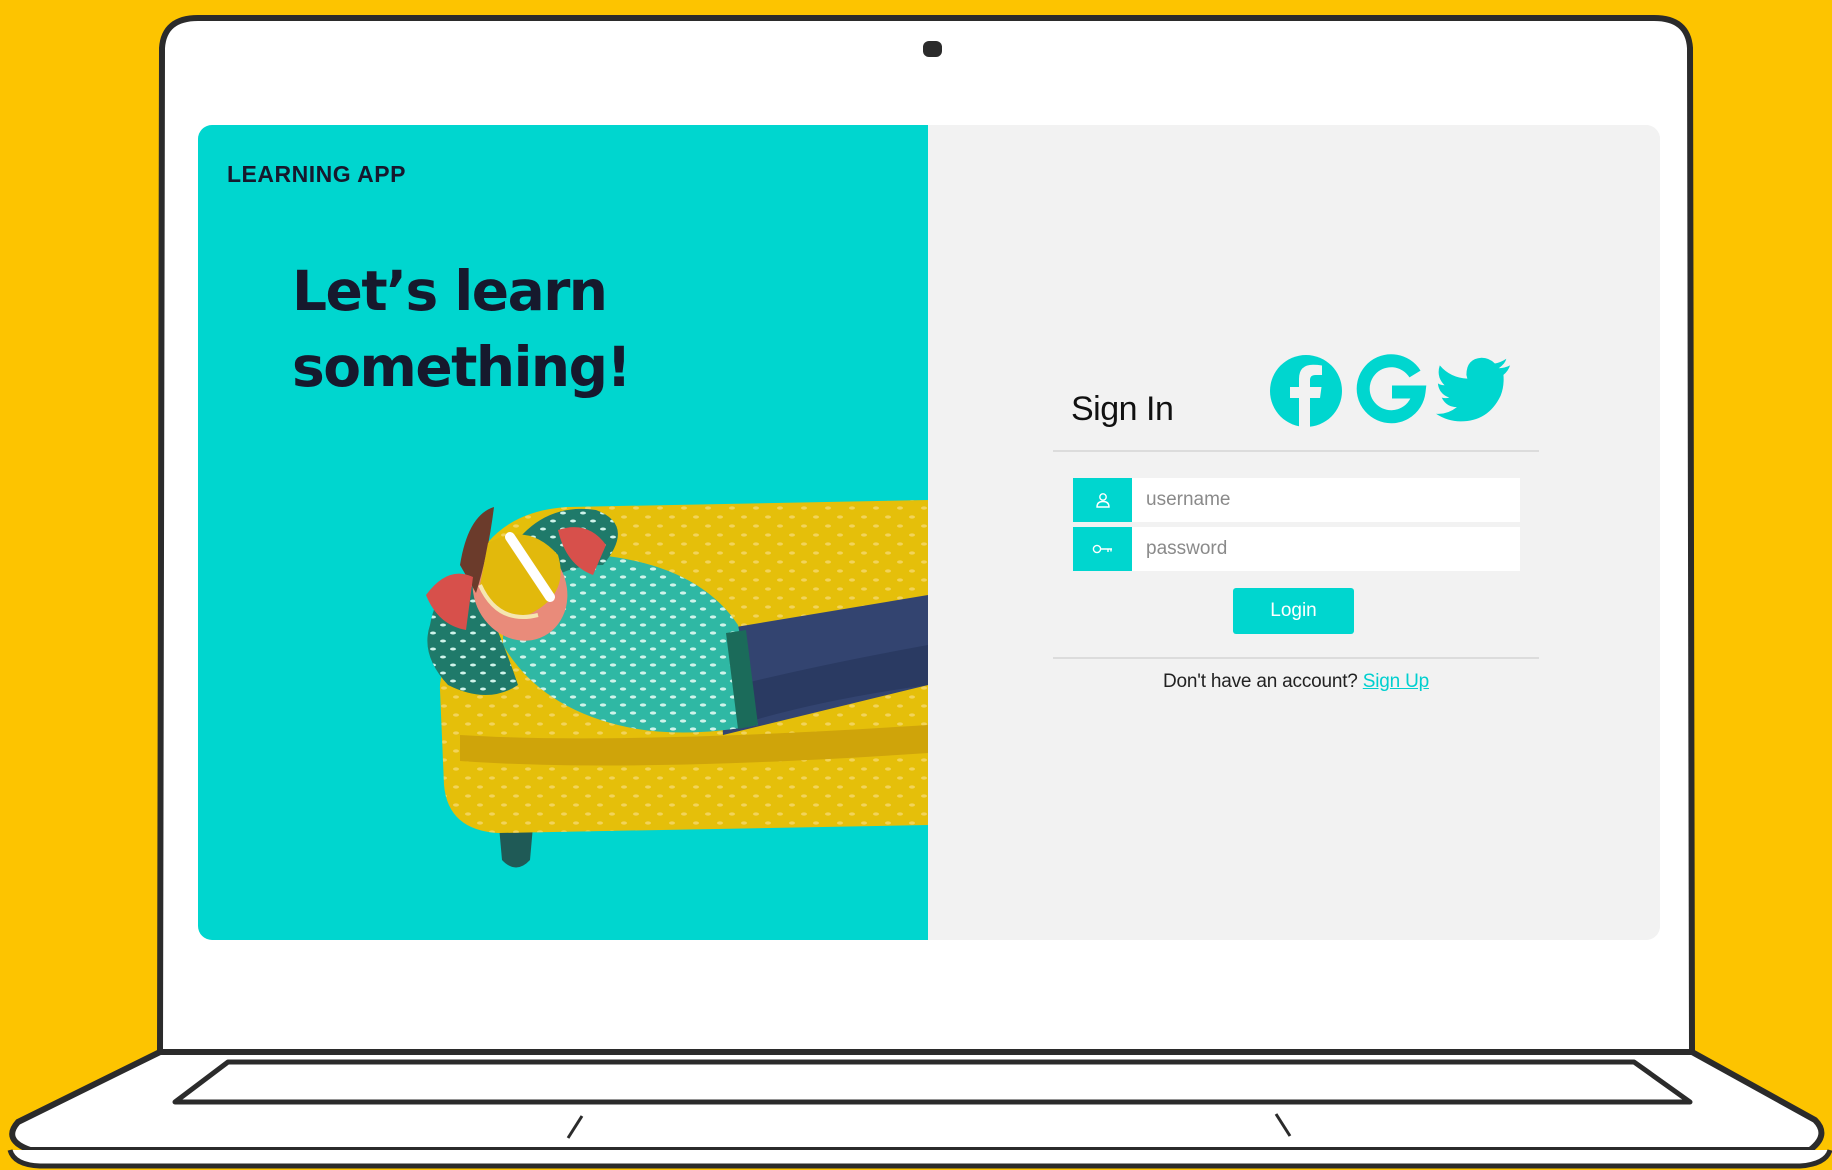  I want to click on signup-prompt: Don't have an account? Sign Up, so click(1294, 682).